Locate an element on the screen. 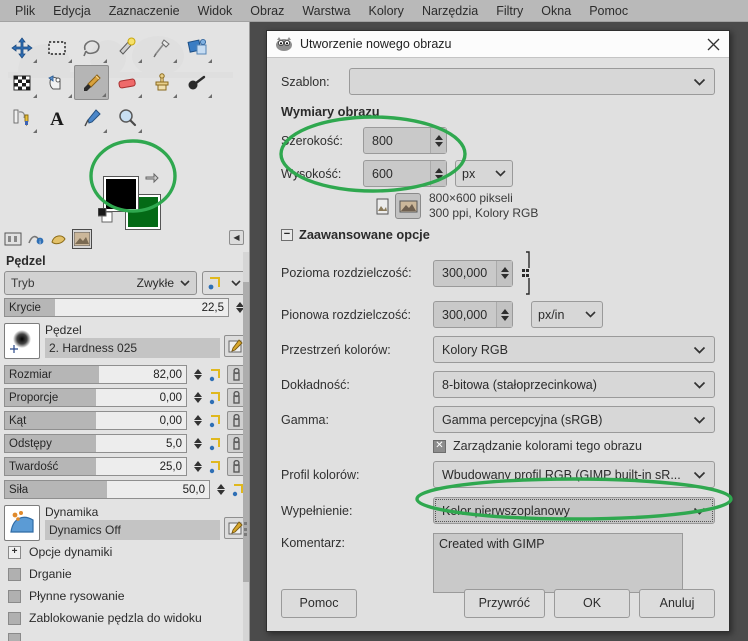 This screenshot has width=748, height=641. angle-spinner is located at coordinates (197, 420).